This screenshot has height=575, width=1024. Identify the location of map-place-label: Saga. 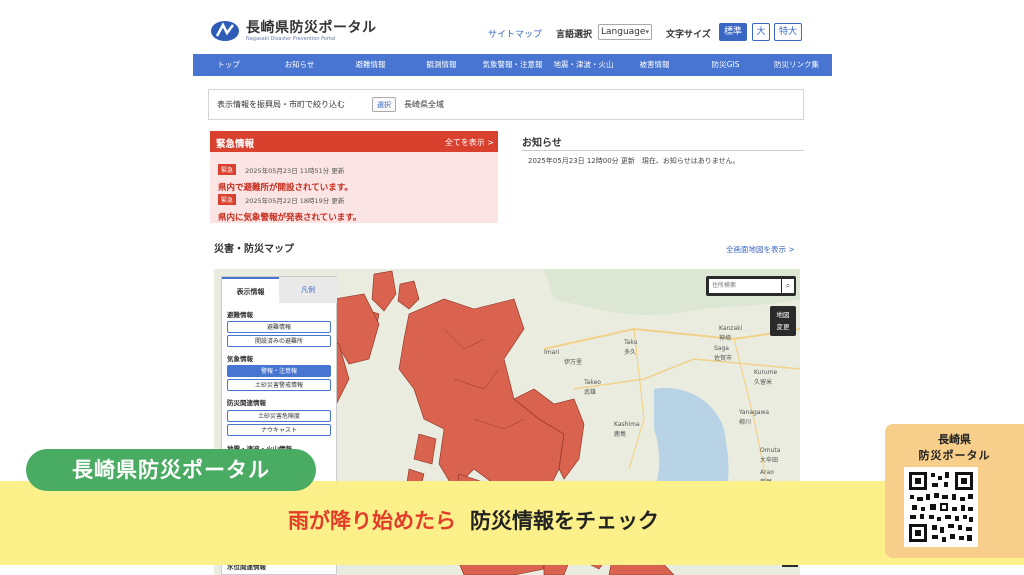
(721, 348).